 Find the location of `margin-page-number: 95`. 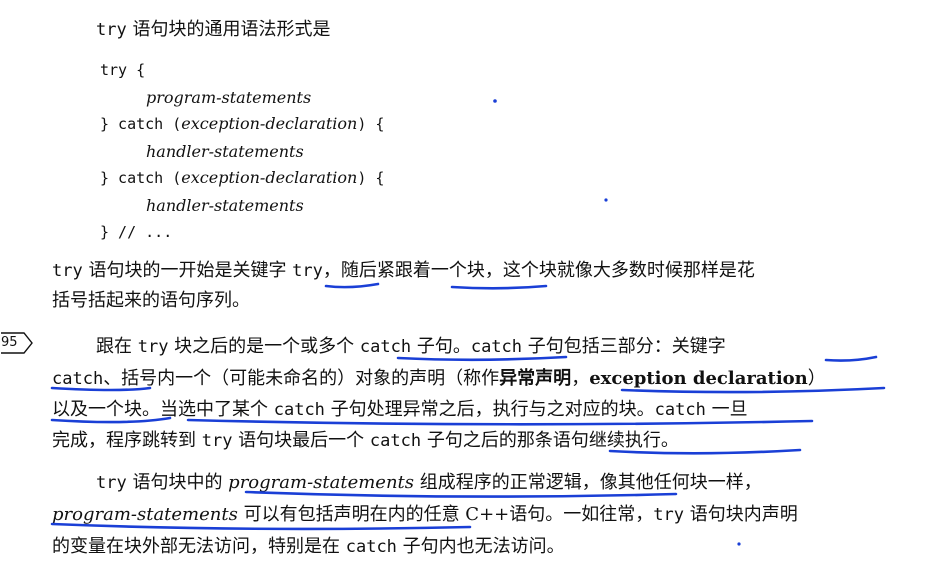

margin-page-number: 95 is located at coordinates (9, 342).